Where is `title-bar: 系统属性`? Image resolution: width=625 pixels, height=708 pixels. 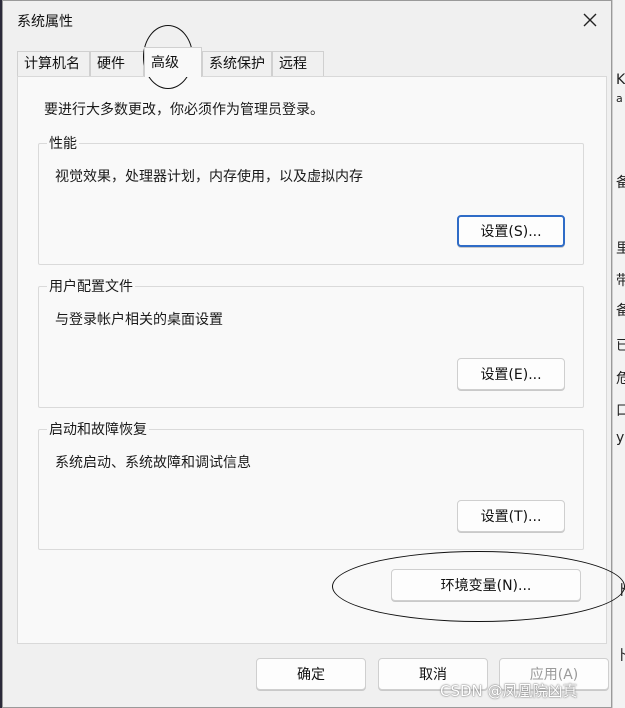 title-bar: 系统属性 is located at coordinates (307, 20).